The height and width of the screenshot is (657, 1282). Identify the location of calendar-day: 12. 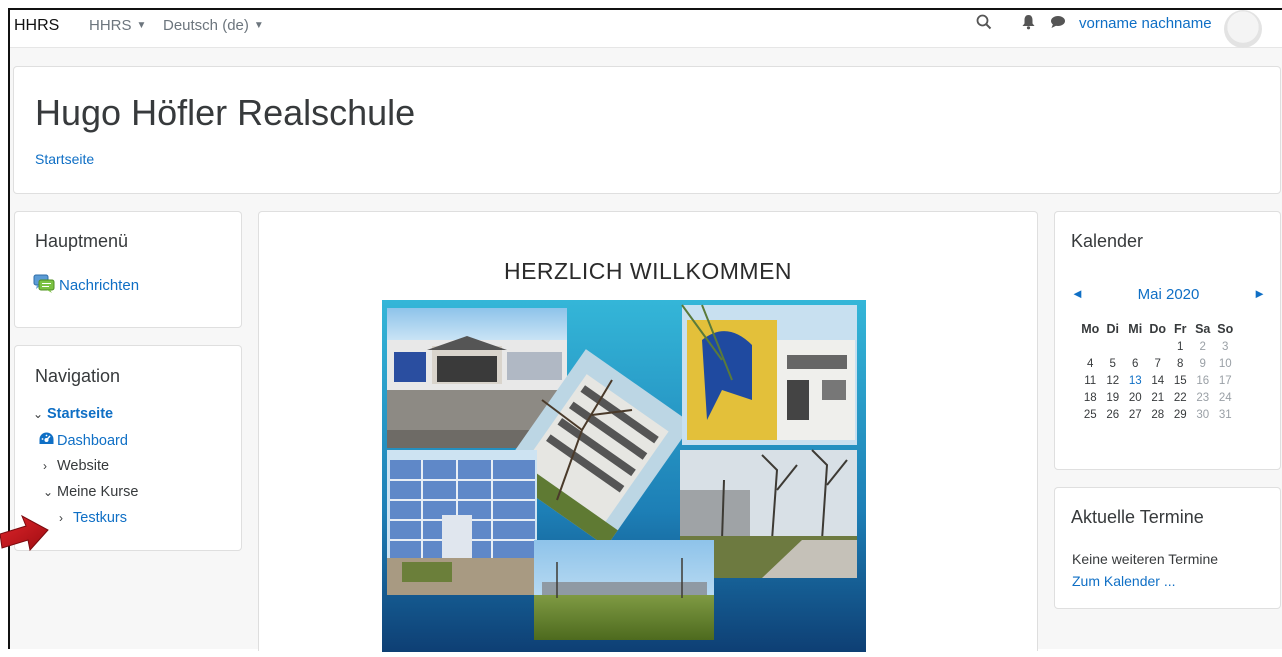
(1113, 380).